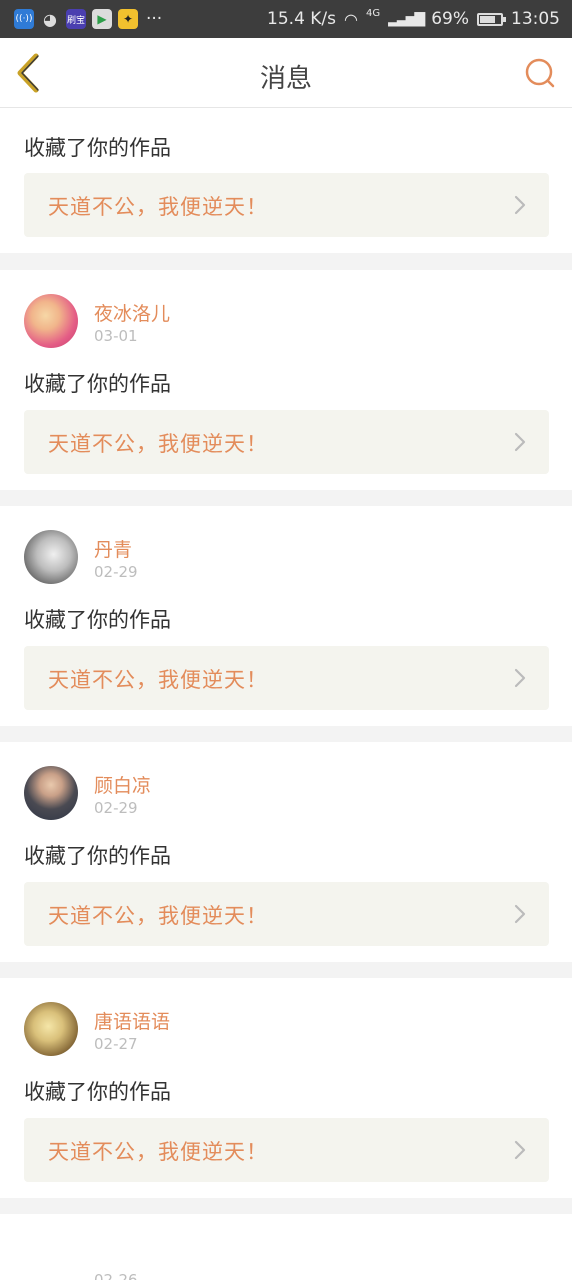  What do you see at coordinates (154, 19) in the screenshot?
I see `more-notifications: ···` at bounding box center [154, 19].